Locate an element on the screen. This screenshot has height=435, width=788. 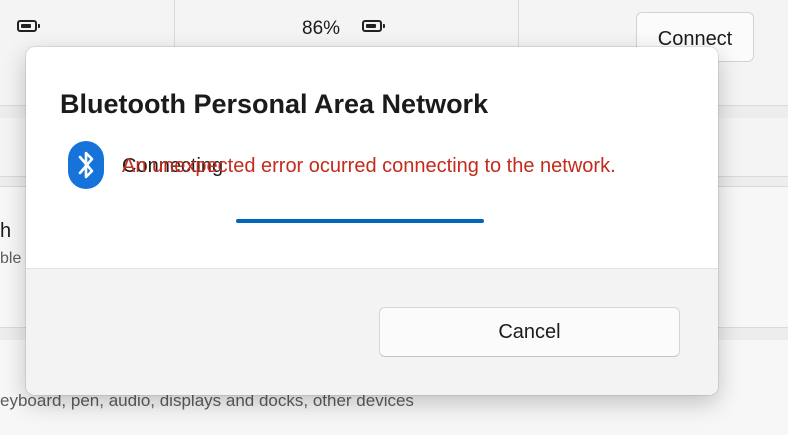
progress-bar is located at coordinates (360, 221).